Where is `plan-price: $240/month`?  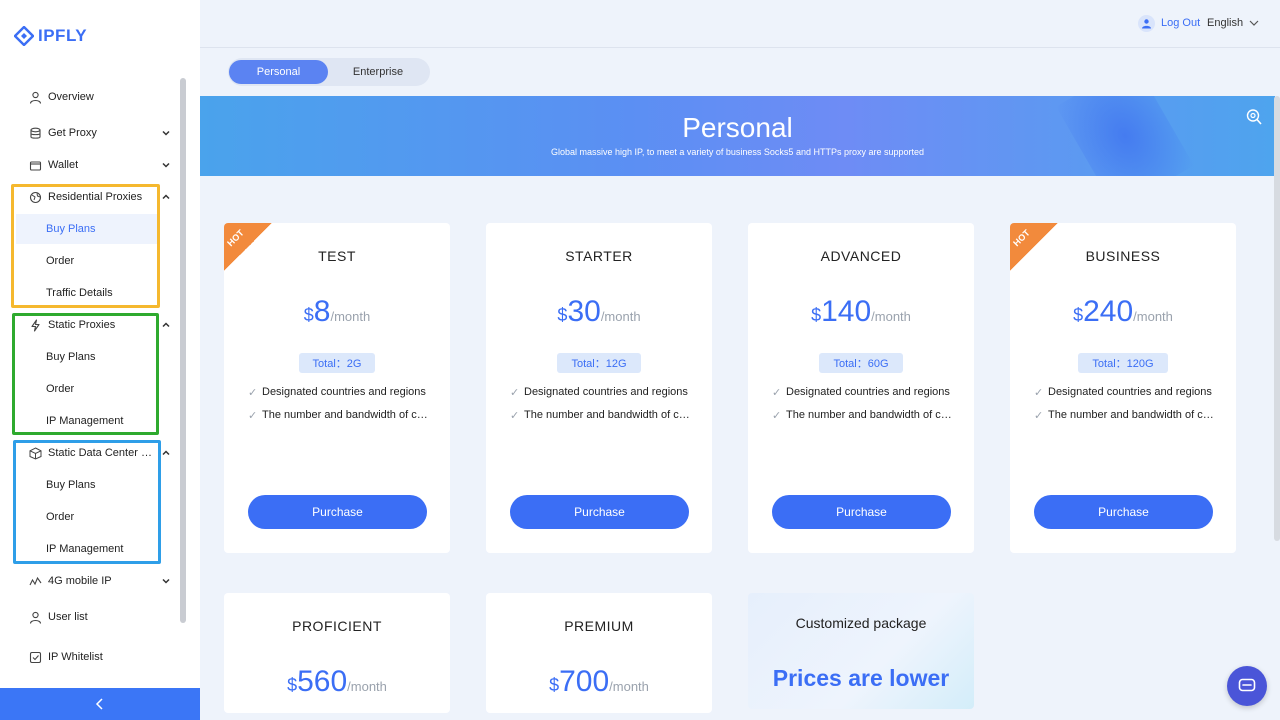 plan-price: $240/month is located at coordinates (1123, 311).